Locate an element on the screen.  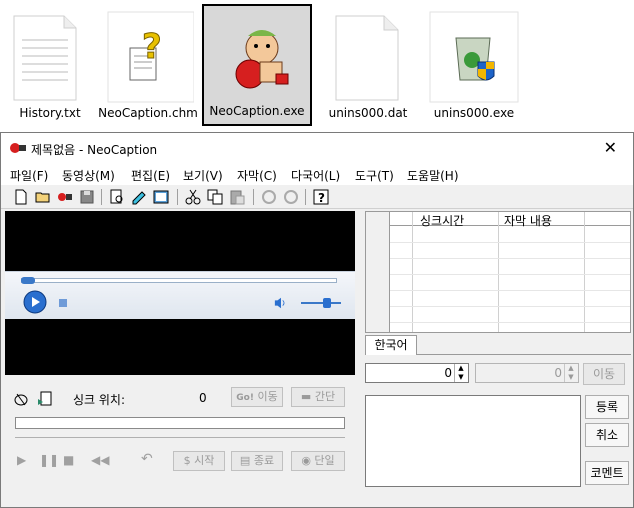
file-label: unins000.exe is located at coordinates (474, 113).